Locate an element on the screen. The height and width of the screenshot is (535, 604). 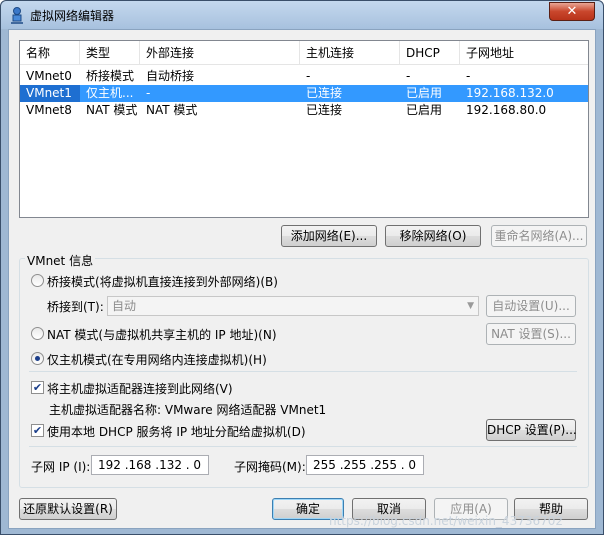
bridge-to-label: 桥接到(T): is located at coordinates (75, 307).